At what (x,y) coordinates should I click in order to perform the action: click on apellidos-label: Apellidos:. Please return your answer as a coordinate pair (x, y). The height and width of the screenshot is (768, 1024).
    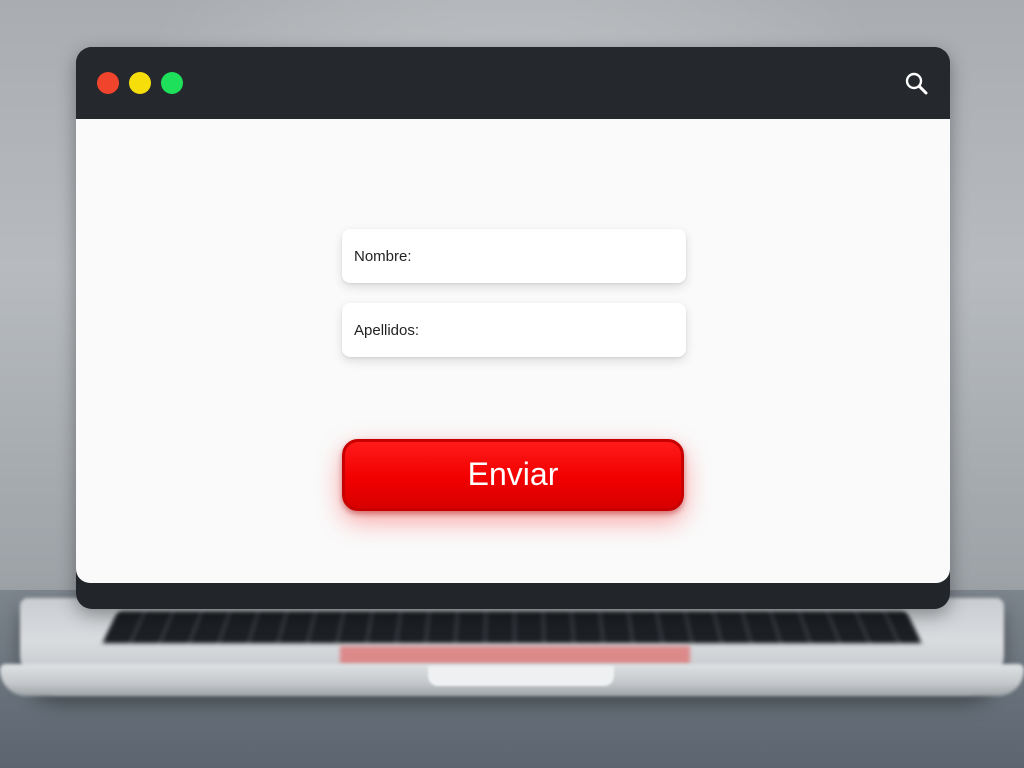
    Looking at the image, I should click on (387, 330).